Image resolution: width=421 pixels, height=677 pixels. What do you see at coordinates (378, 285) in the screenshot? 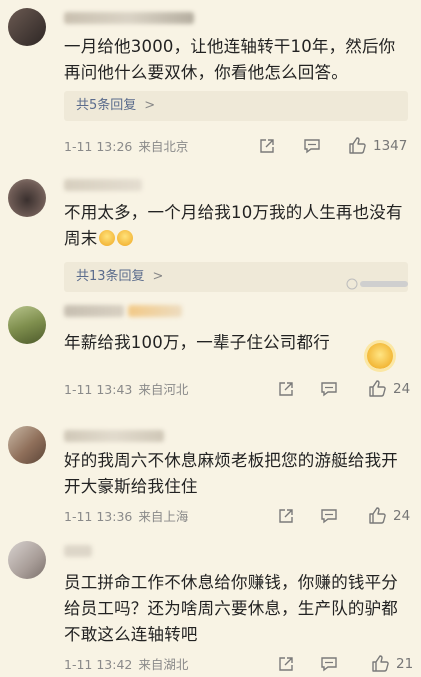
I see `watermark` at bounding box center [378, 285].